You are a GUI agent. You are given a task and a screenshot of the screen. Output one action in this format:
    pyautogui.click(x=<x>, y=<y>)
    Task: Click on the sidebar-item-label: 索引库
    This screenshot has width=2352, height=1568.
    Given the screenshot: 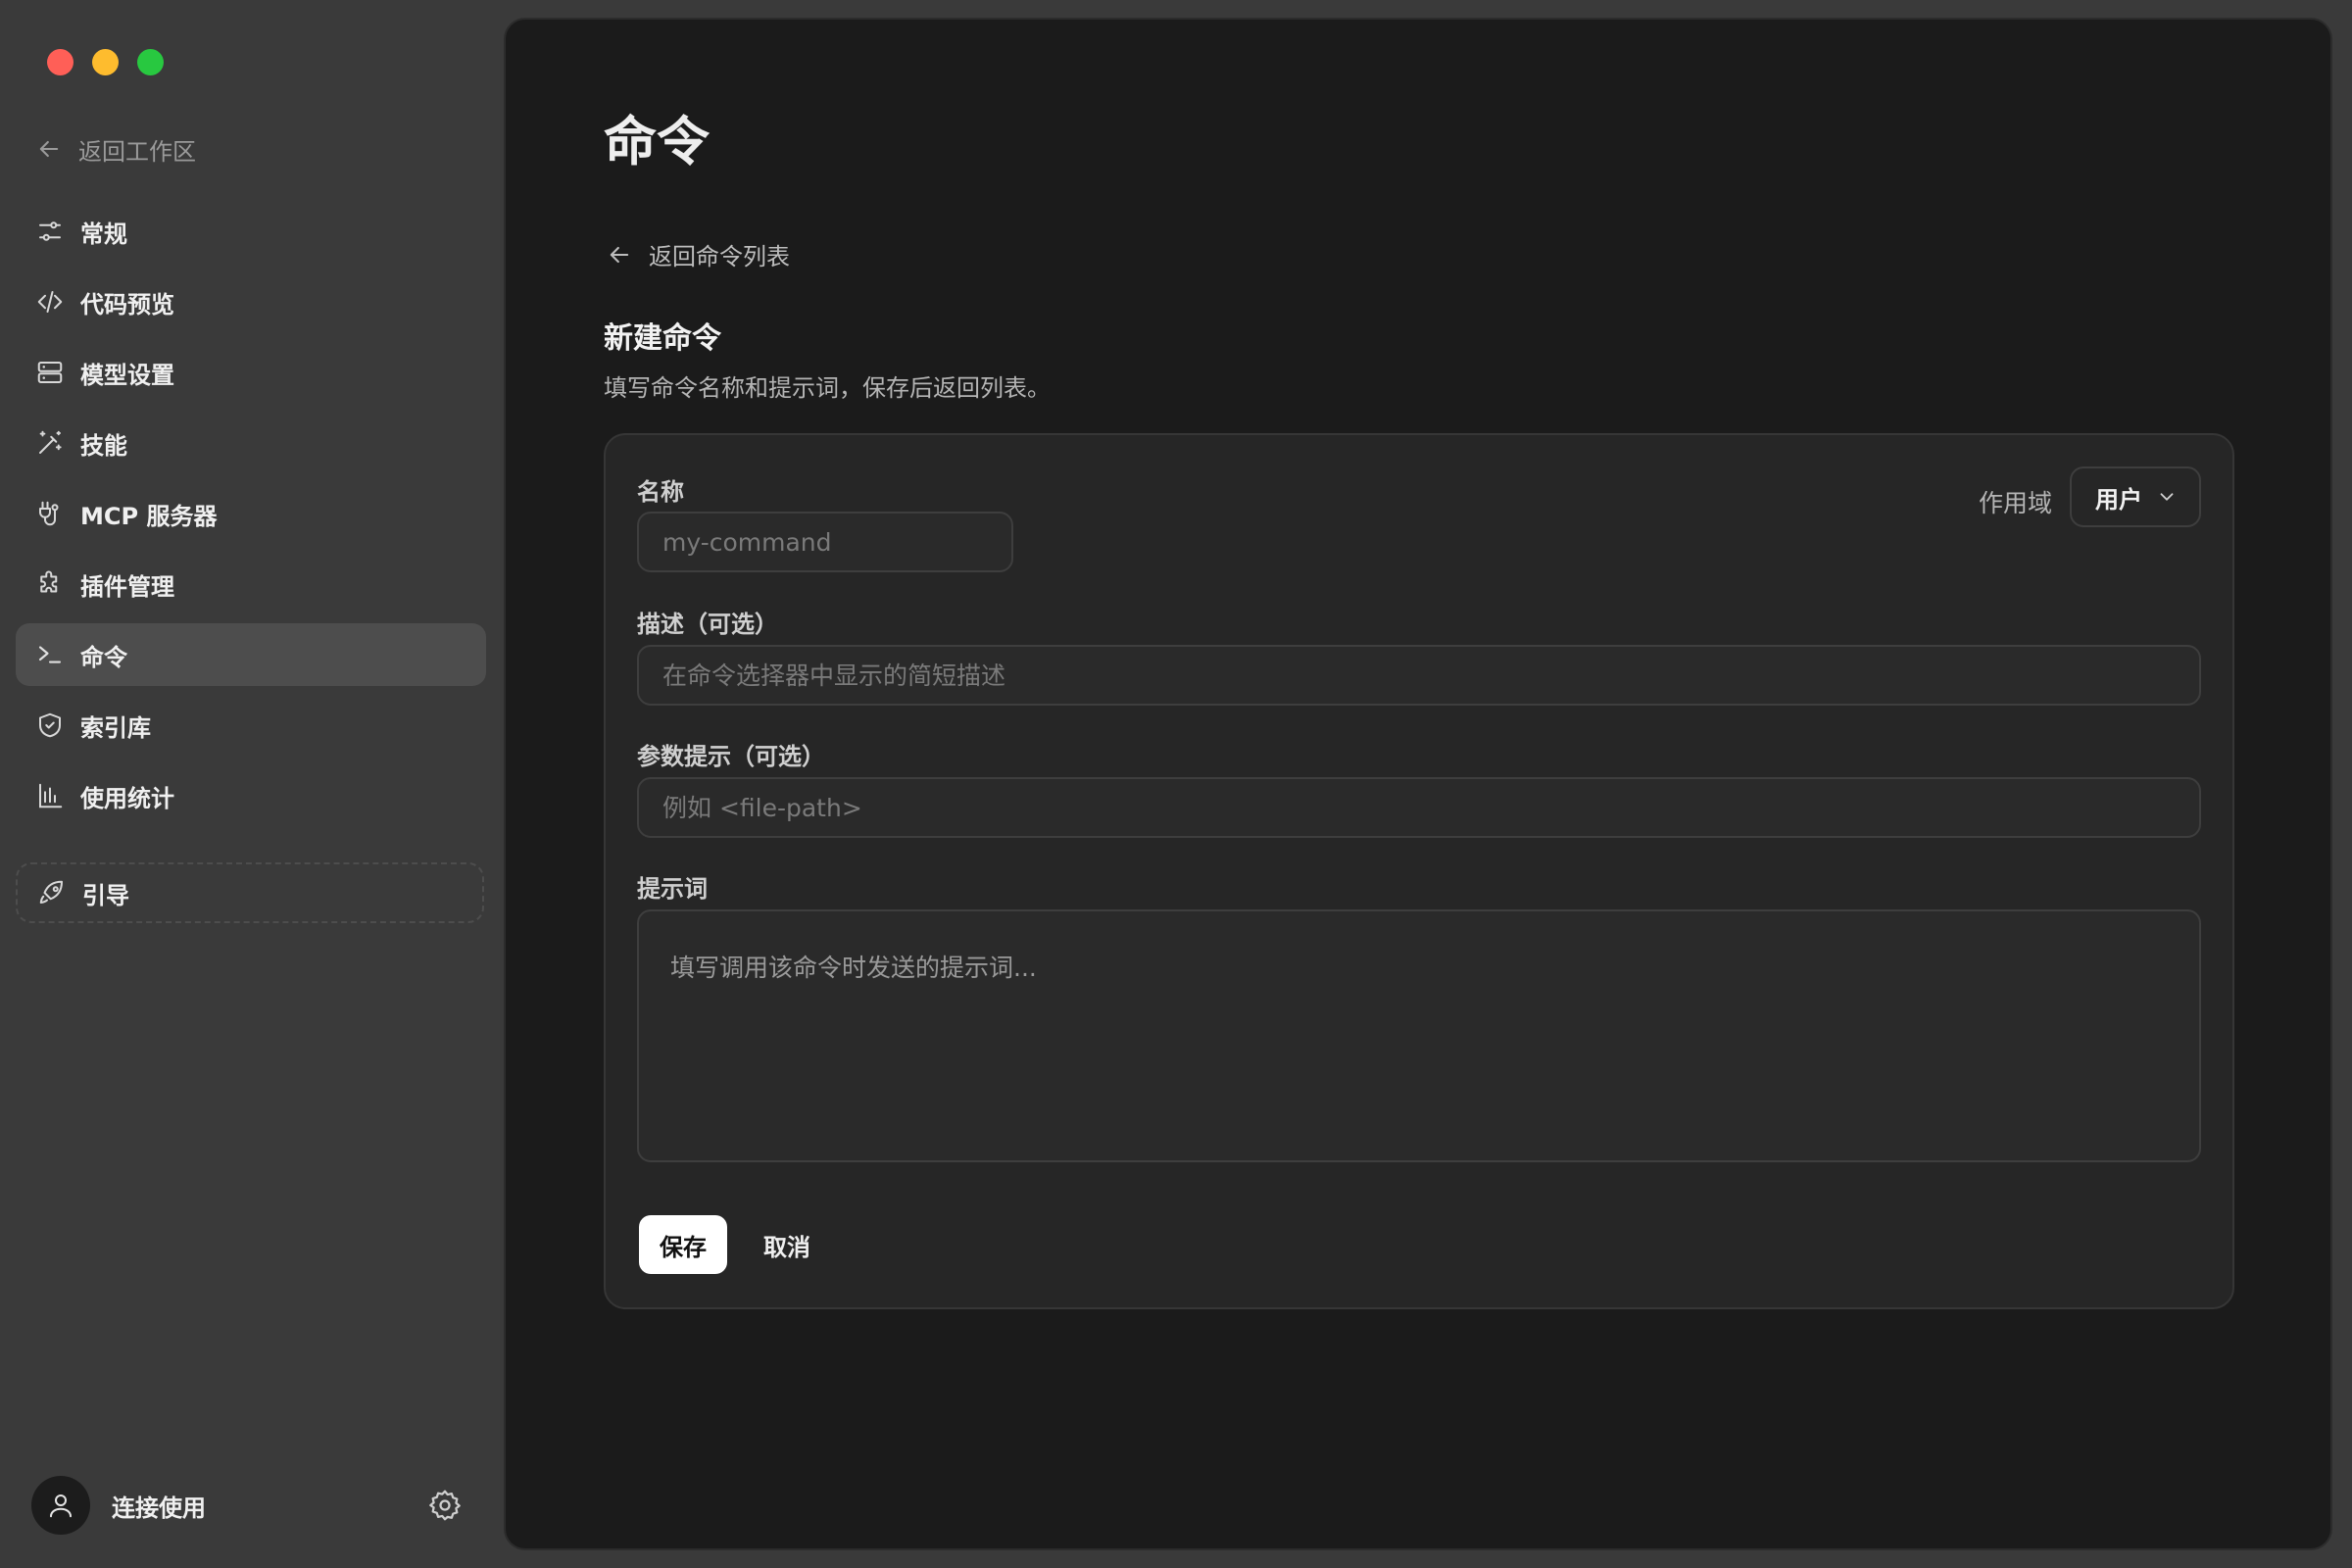 What is the action you would take?
    pyautogui.click(x=115, y=727)
    